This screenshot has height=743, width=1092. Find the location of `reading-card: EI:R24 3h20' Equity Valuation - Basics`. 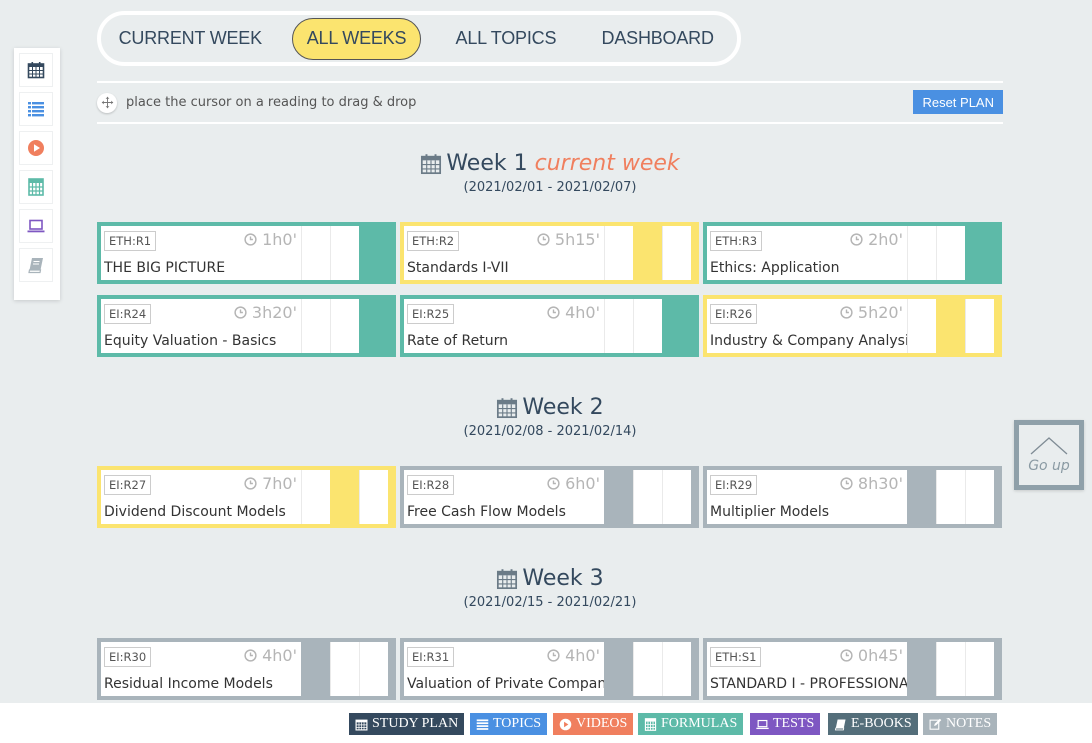

reading-card: EI:R24 3h20' Equity Valuation - Basics is located at coordinates (246, 326).